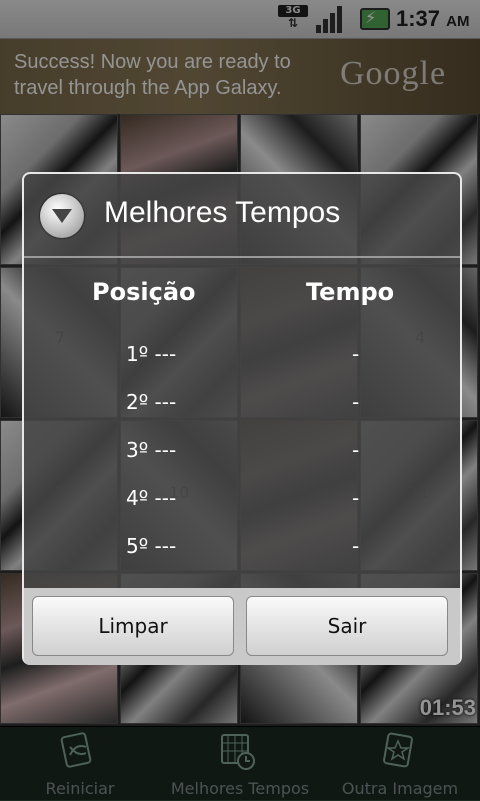  I want to click on time-column-header: Tempo, so click(350, 292).